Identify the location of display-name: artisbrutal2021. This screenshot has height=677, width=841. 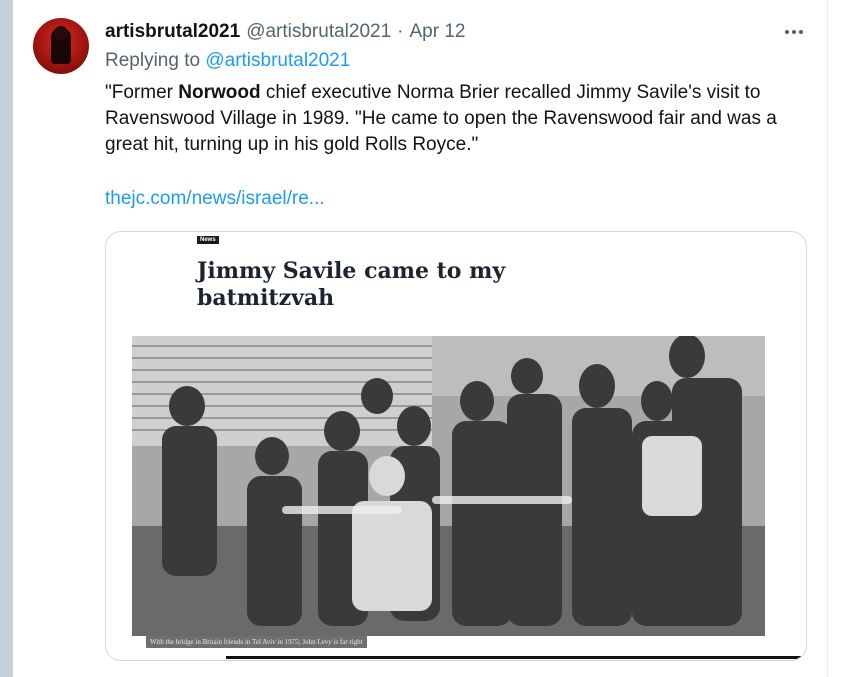
(172, 32).